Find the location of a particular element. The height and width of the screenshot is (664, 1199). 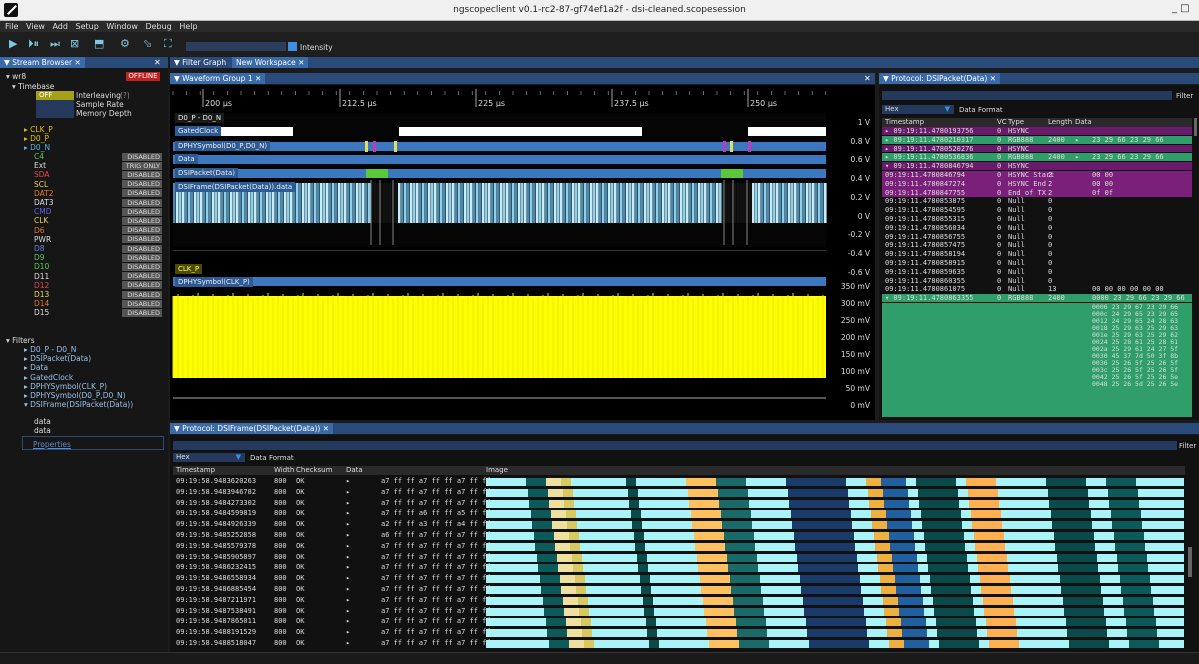

table-row: 09:19:11.4780856755 0 Null 0 is located at coordinates (1037, 237).